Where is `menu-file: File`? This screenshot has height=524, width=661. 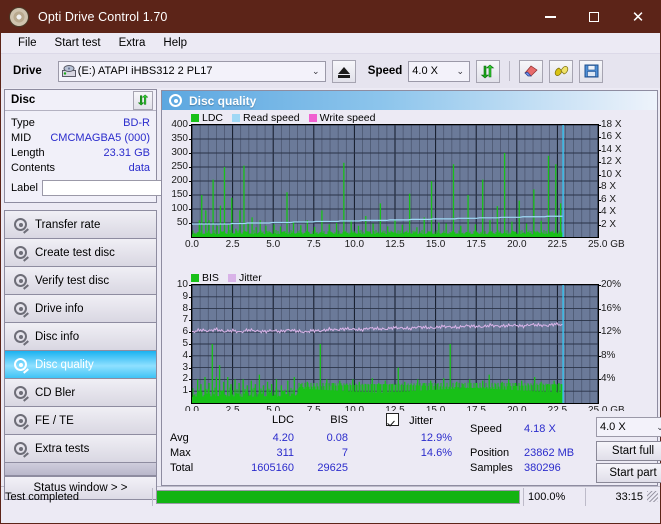
menu-file: File is located at coordinates (27, 43).